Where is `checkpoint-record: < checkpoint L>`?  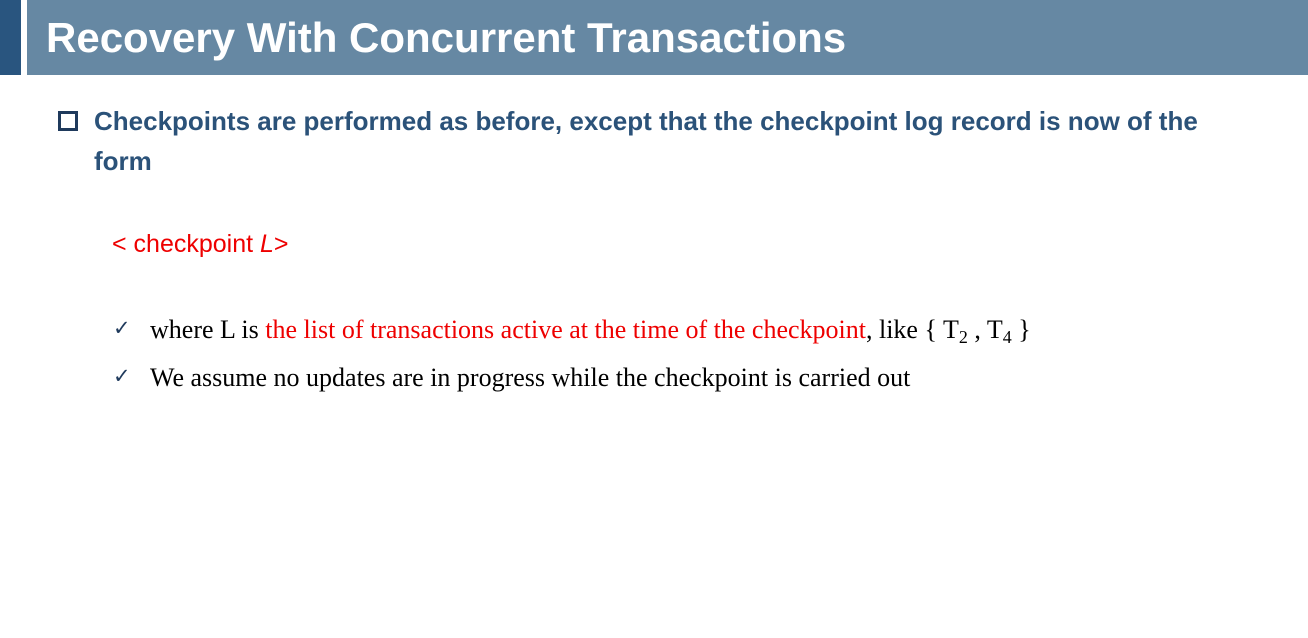
checkpoint-record: < checkpoint L> is located at coordinates (200, 244).